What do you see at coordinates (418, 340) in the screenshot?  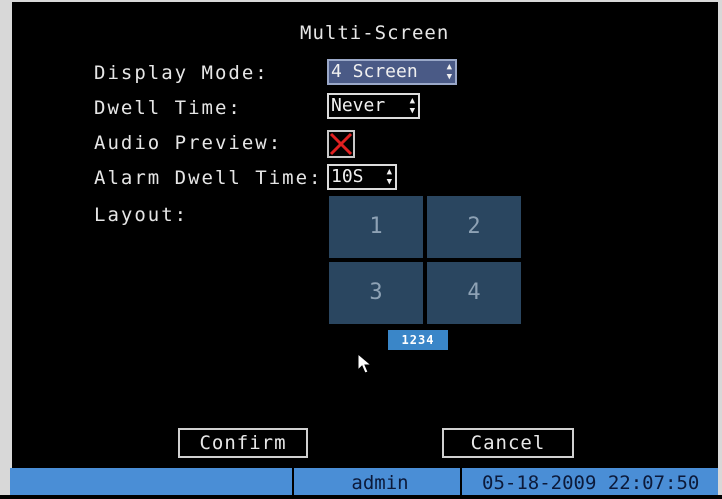 I see `layout-page-tabs: 1234` at bounding box center [418, 340].